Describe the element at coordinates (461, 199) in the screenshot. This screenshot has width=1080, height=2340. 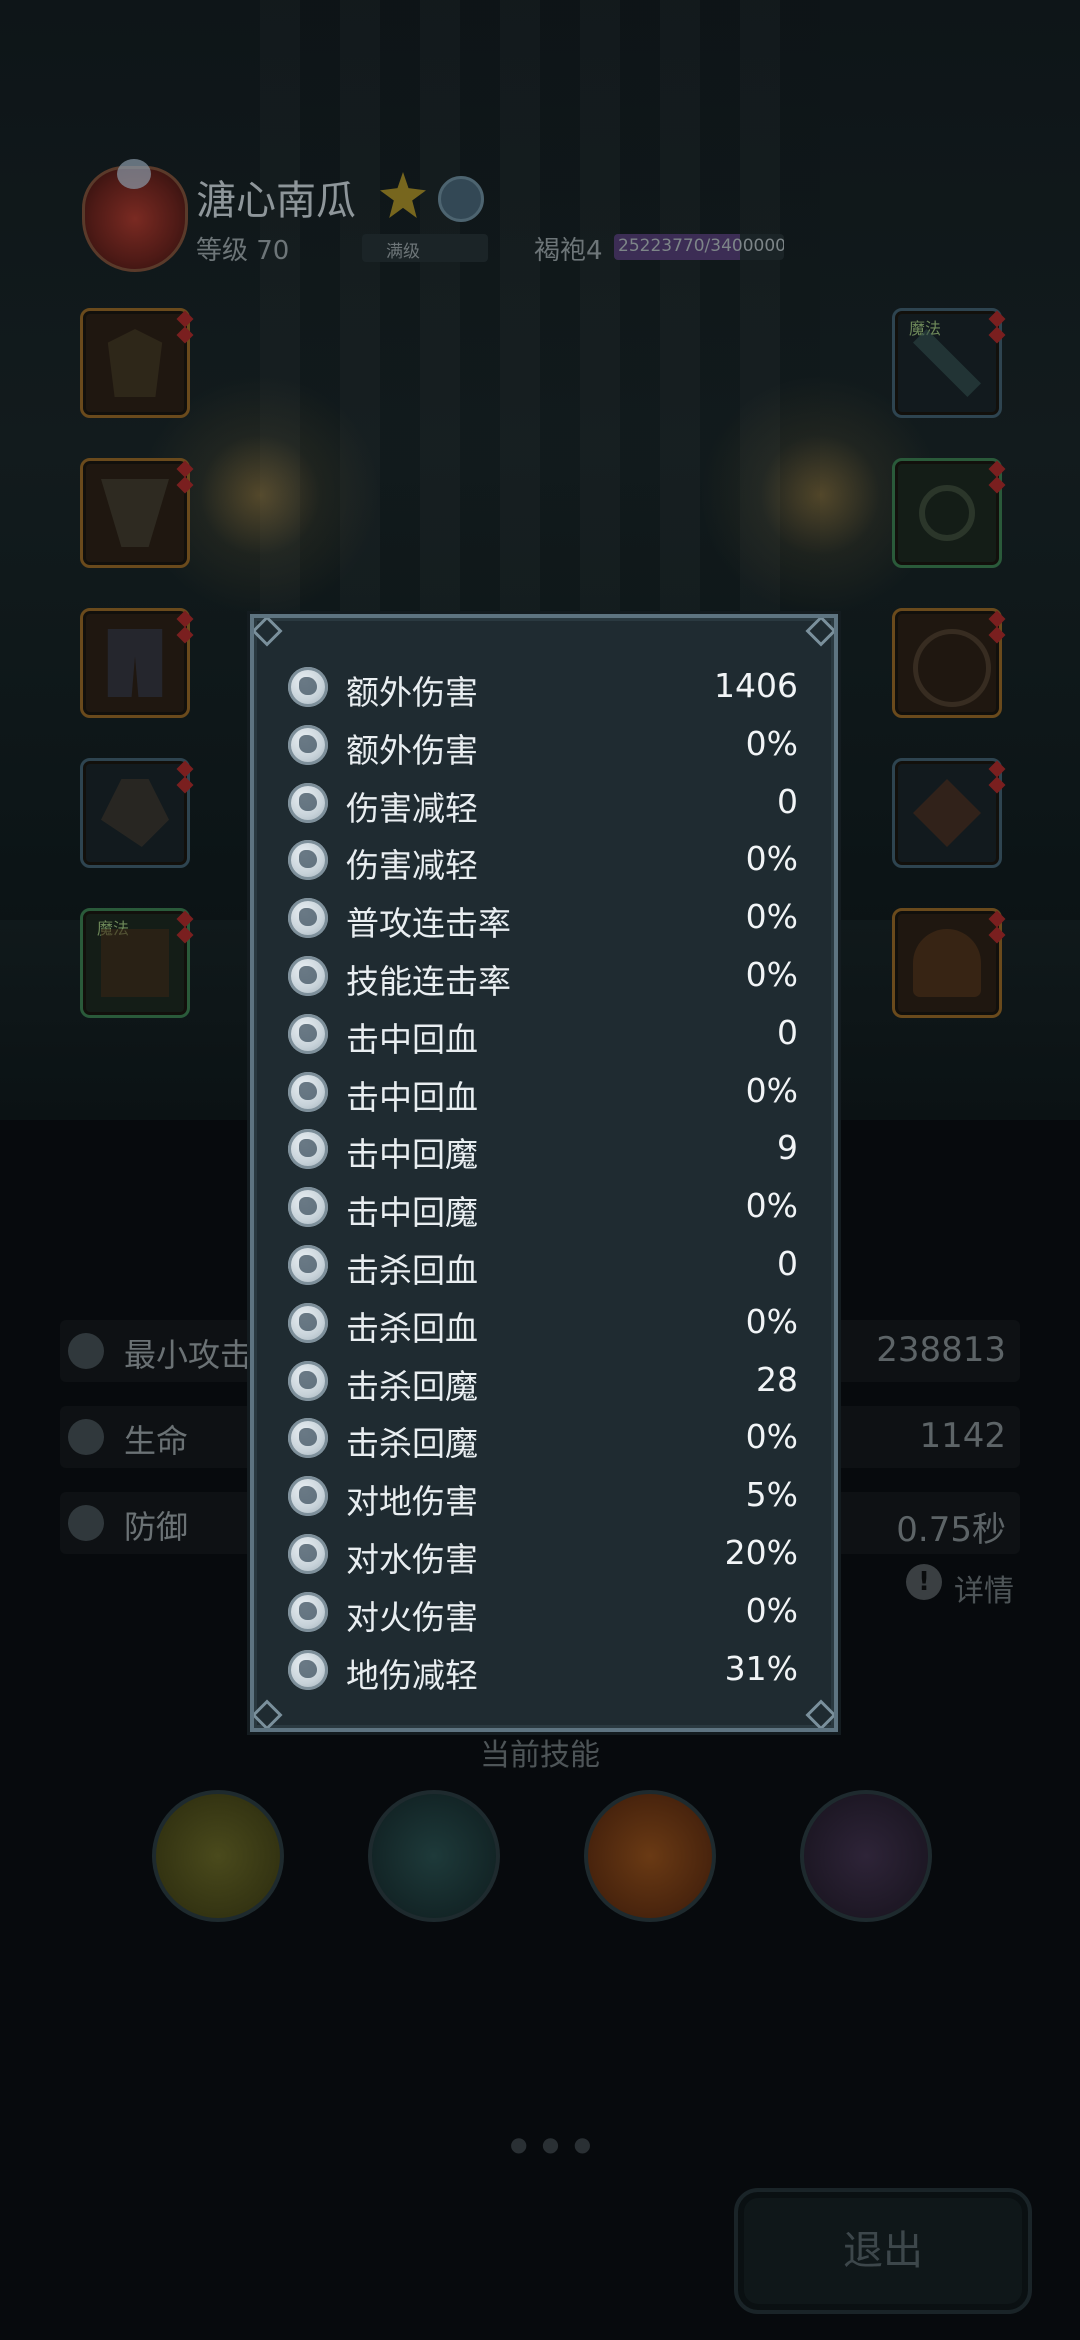
I see `moon-badge-icon` at that location.